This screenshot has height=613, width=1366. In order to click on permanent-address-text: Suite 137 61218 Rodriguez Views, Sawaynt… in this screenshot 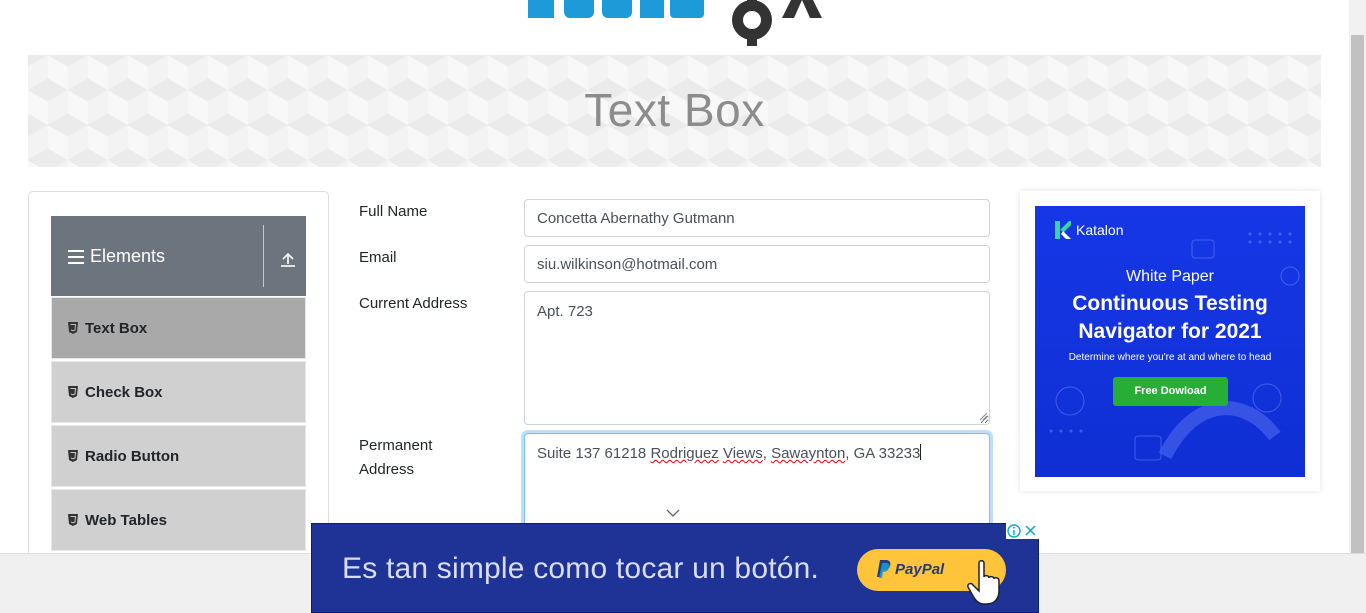, I will do `click(729, 453)`.